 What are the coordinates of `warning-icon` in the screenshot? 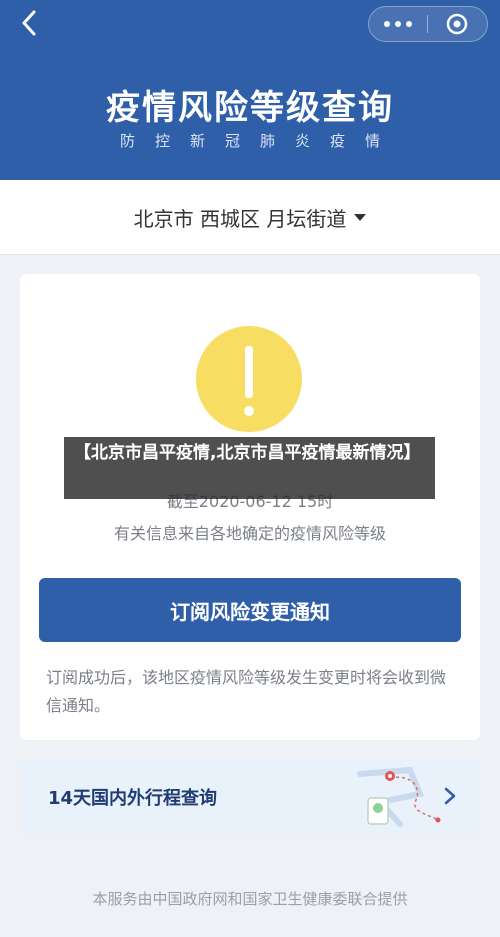 It's located at (249, 379).